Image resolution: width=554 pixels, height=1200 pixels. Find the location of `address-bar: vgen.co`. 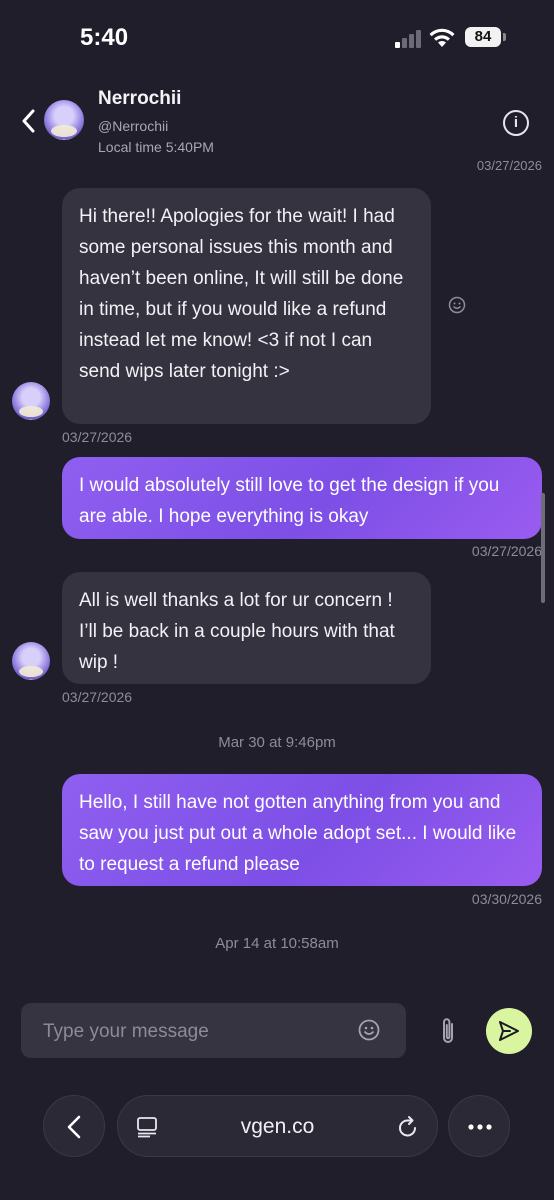

address-bar: vgen.co is located at coordinates (277, 1126).